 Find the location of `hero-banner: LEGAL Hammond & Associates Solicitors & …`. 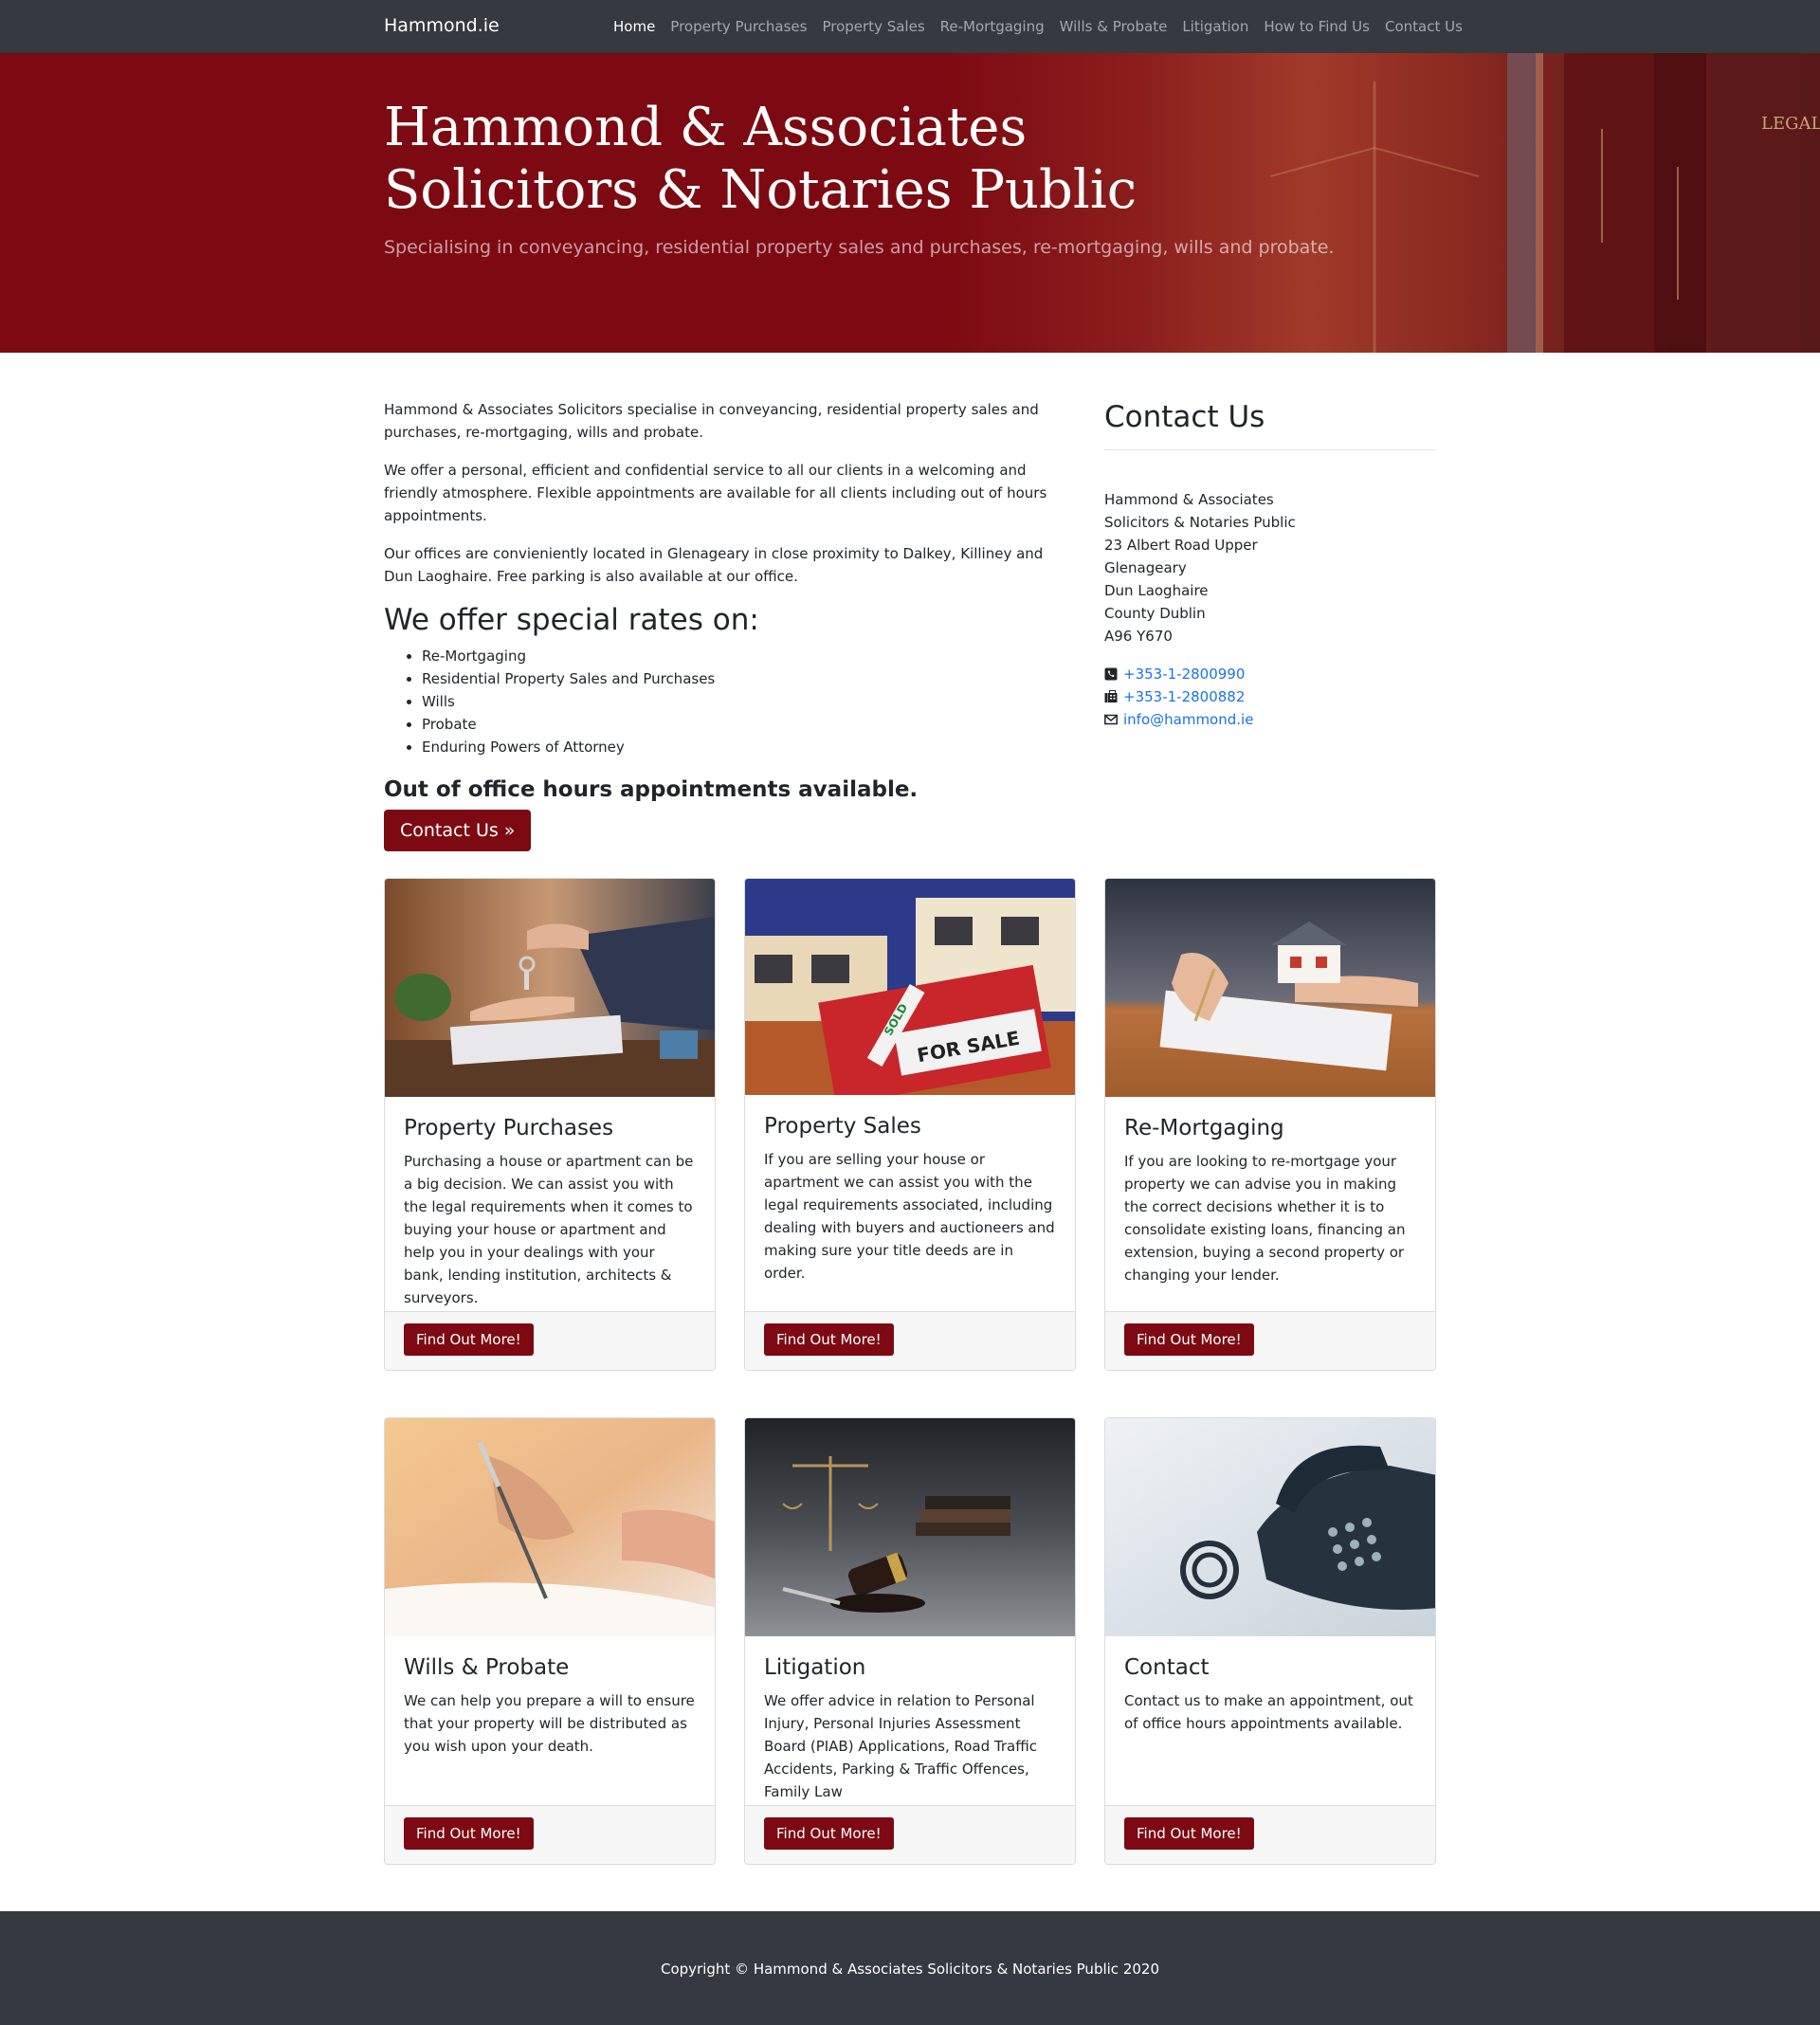

hero-banner: LEGAL Hammond & Associates Solicitors & … is located at coordinates (910, 203).